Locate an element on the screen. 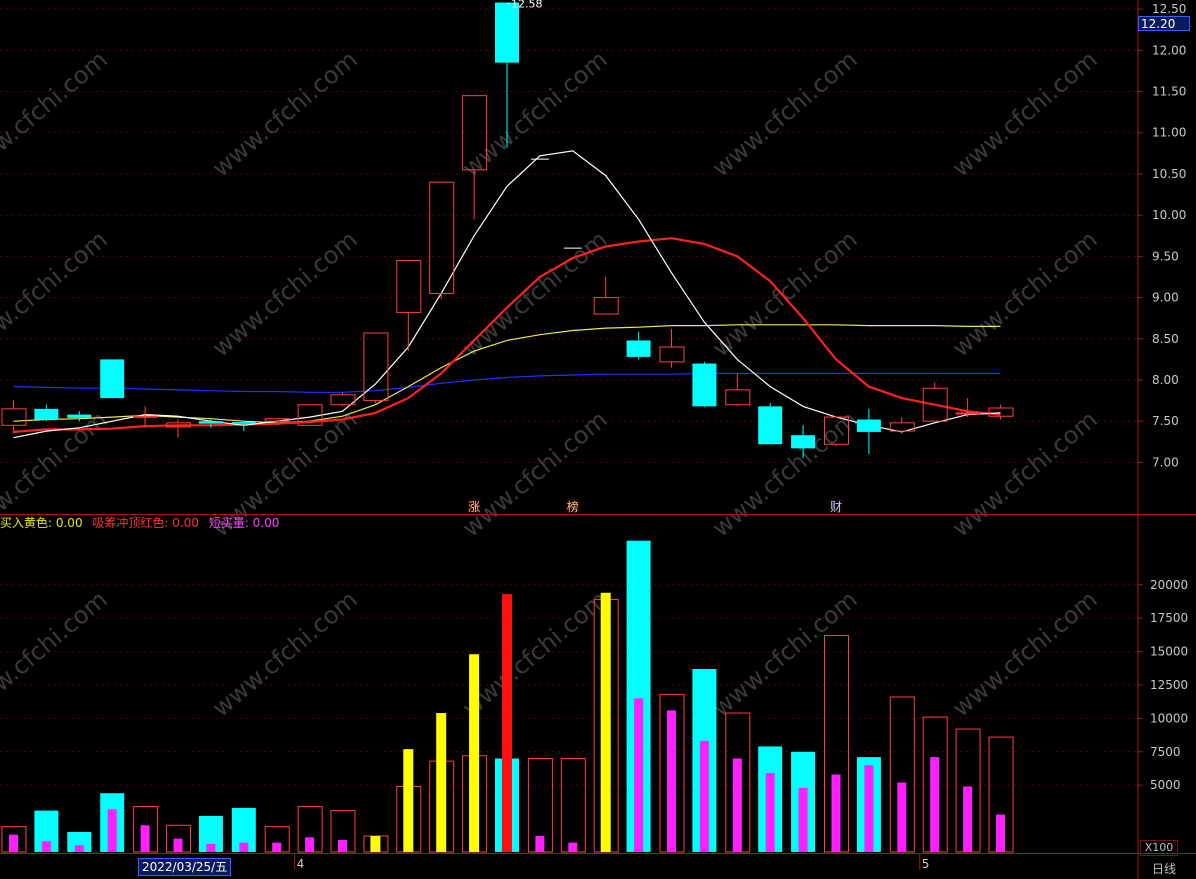 This screenshot has width=1196, height=879. price-tick-label: 10.50 is located at coordinates (1169, 174).